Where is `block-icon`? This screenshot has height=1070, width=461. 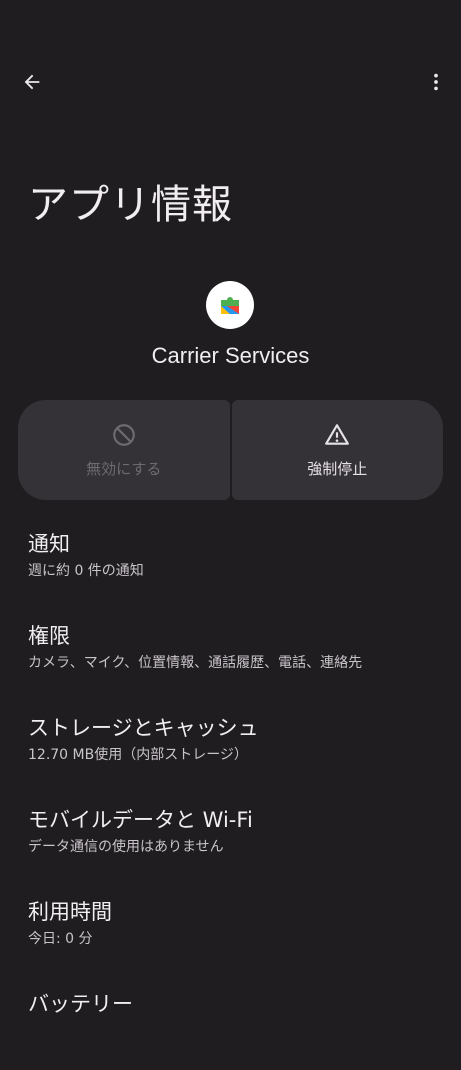 block-icon is located at coordinates (123, 434).